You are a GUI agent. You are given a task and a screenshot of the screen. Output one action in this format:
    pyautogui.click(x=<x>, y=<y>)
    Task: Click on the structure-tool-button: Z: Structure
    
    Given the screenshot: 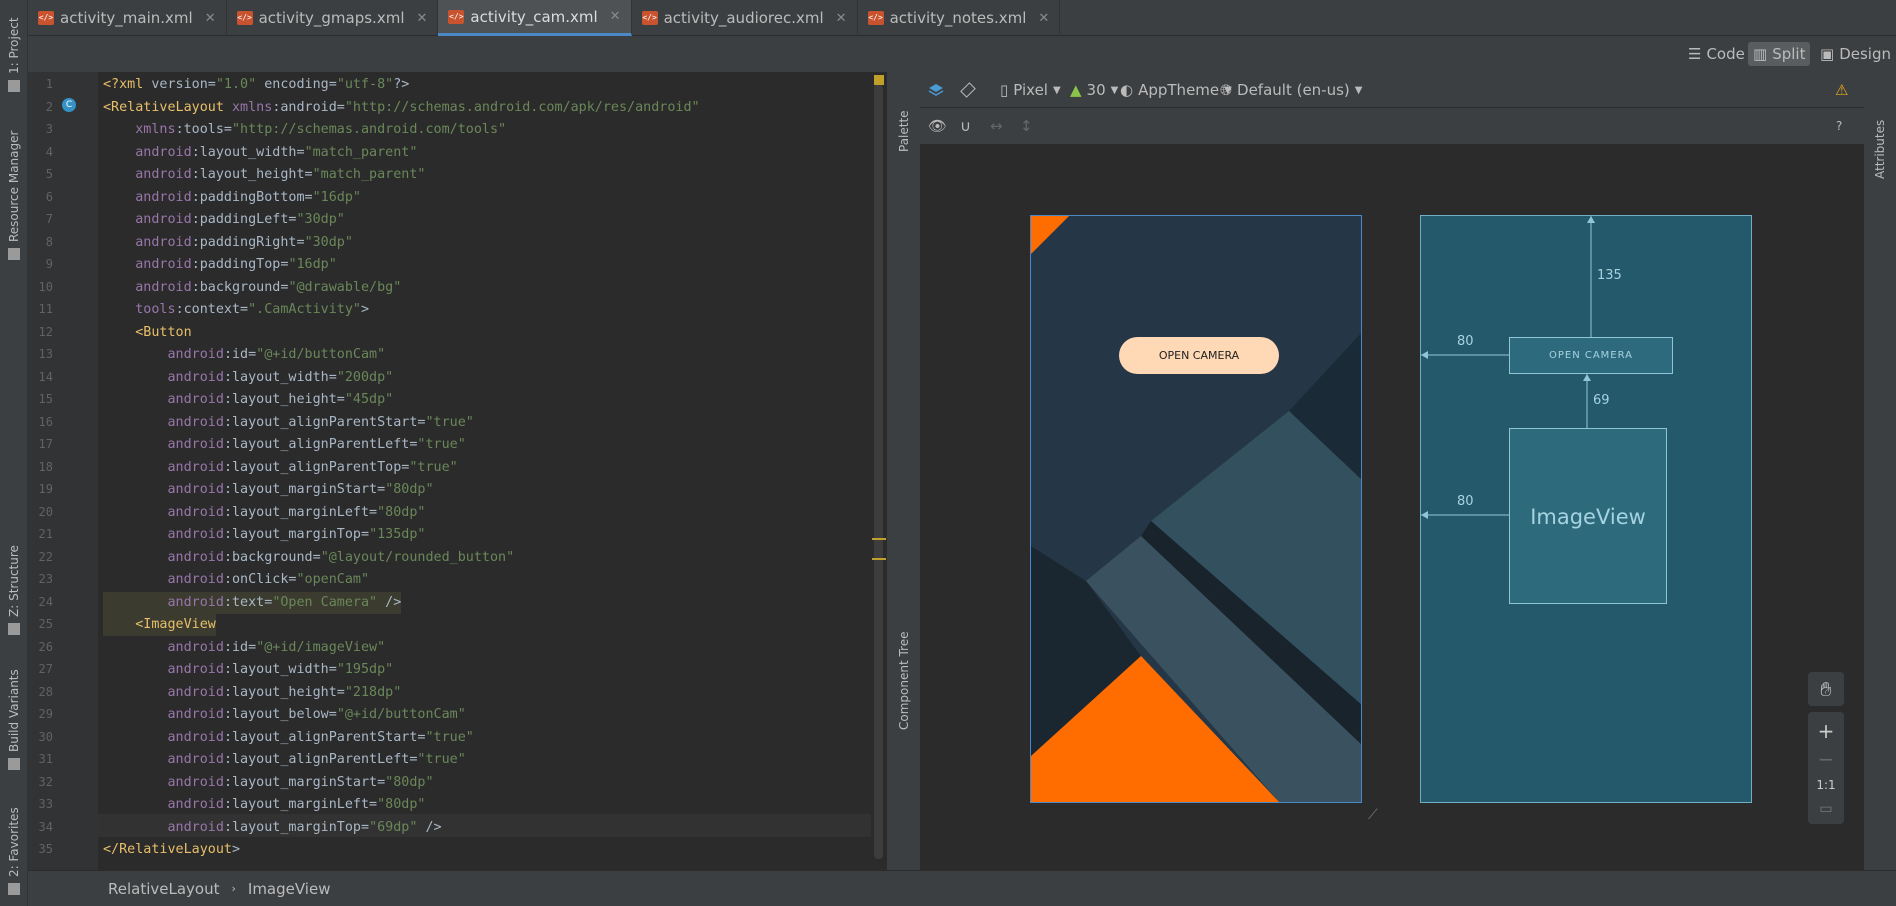 What is the action you would take?
    pyautogui.click(x=14, y=590)
    